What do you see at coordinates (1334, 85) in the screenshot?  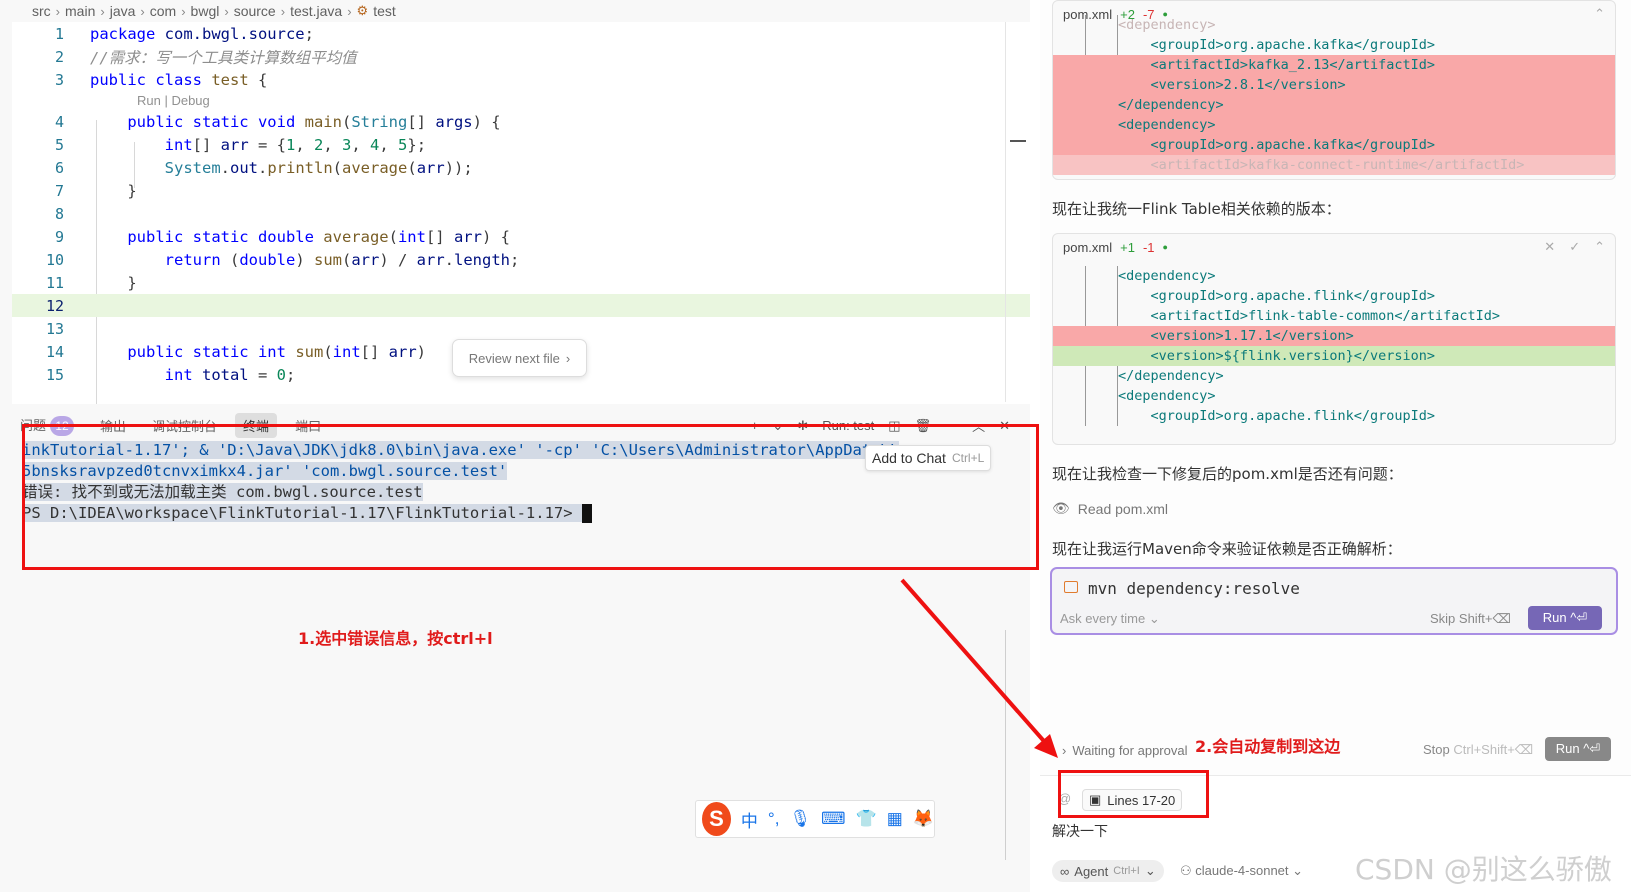 I see `diff-line-removed: <version>2.8.1</version>` at bounding box center [1334, 85].